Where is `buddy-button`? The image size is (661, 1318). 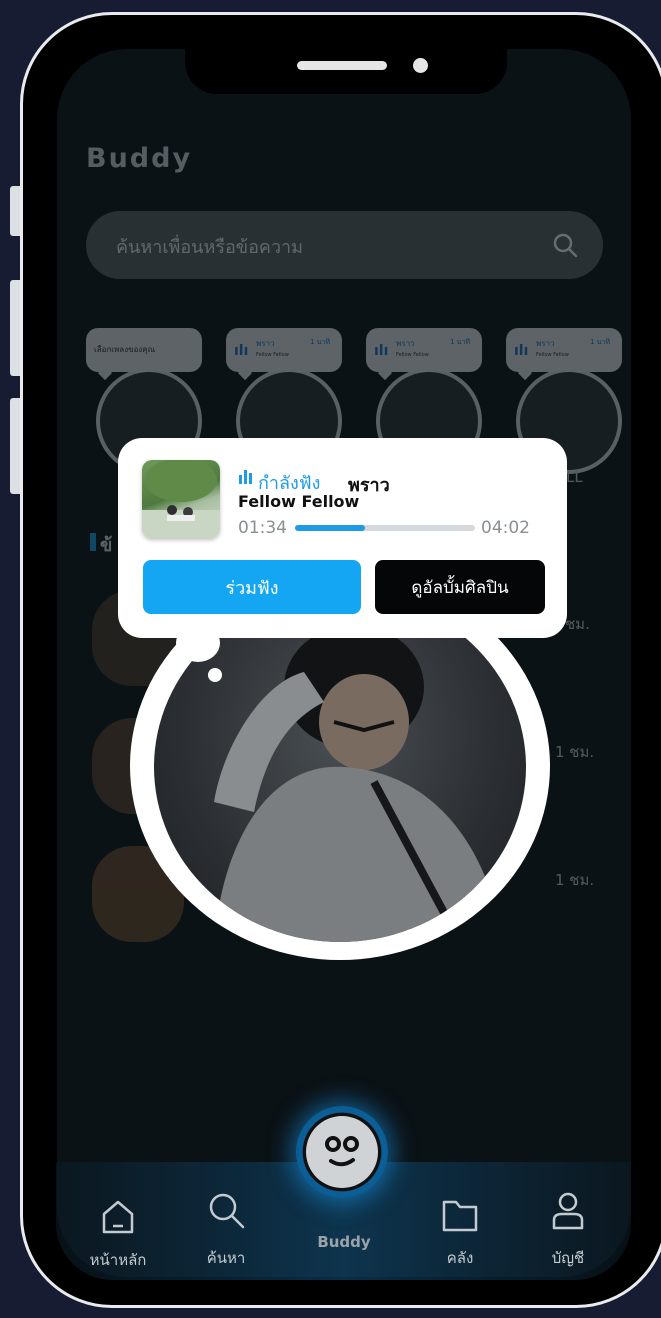 buddy-button is located at coordinates (342, 1152).